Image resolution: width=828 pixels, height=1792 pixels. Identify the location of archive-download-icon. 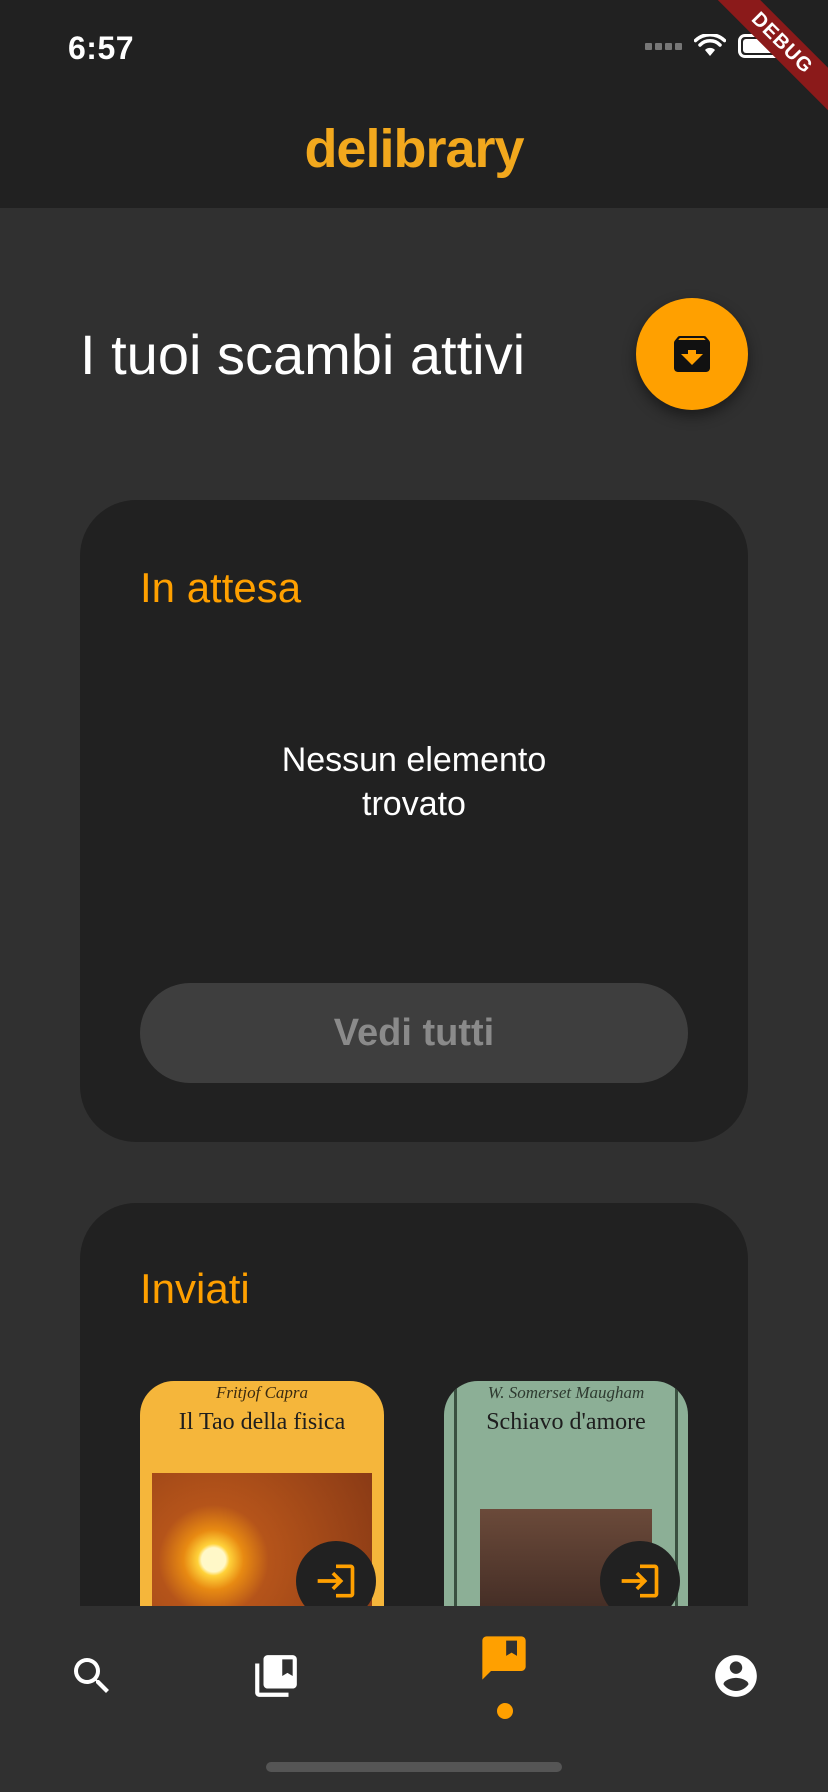
(692, 354).